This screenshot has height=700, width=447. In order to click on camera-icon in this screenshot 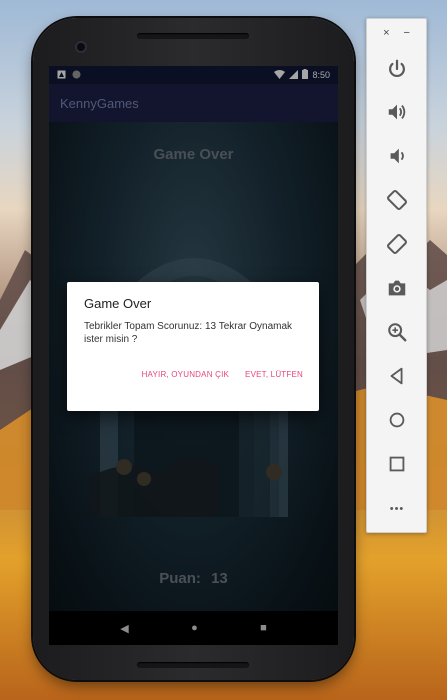, I will do `click(397, 288)`.